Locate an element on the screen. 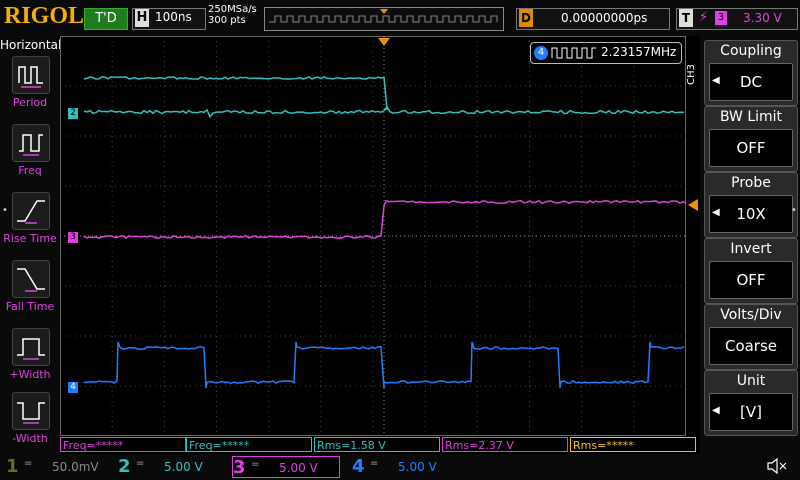 The height and width of the screenshot is (480, 800). menu-item-title: Invert is located at coordinates (751, 249).